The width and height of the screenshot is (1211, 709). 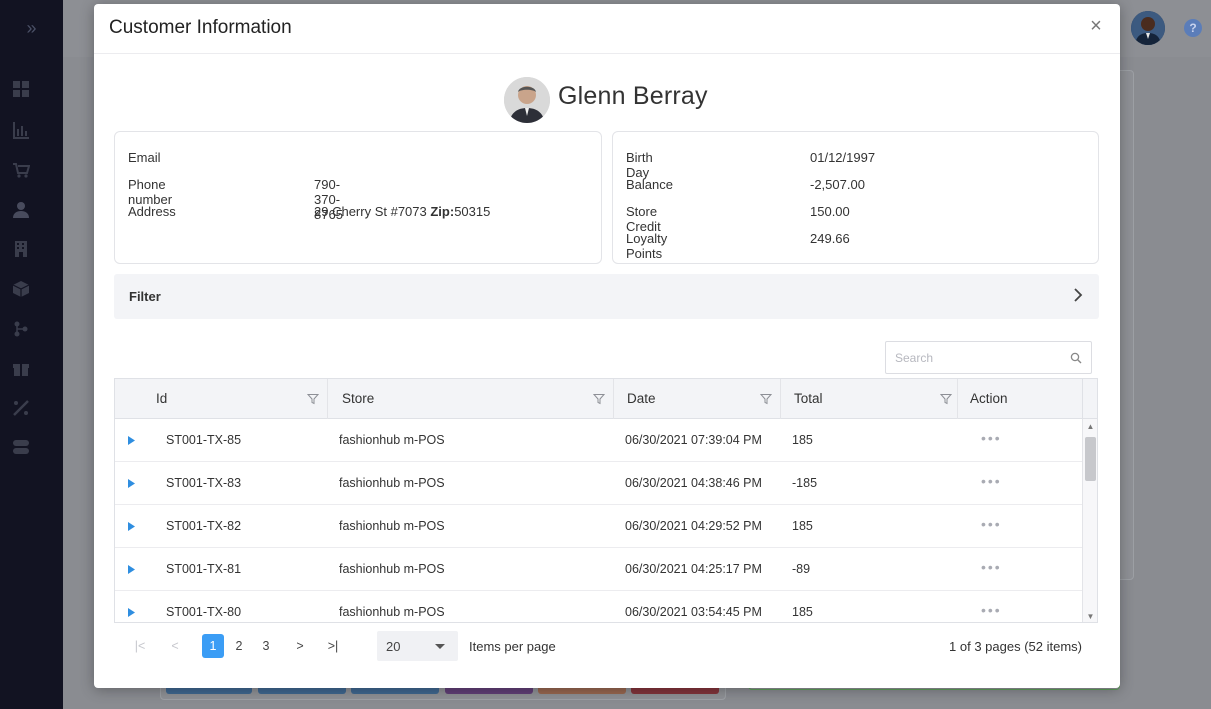 What do you see at coordinates (837, 184) in the screenshot?
I see `balance-value: -2,507.00` at bounding box center [837, 184].